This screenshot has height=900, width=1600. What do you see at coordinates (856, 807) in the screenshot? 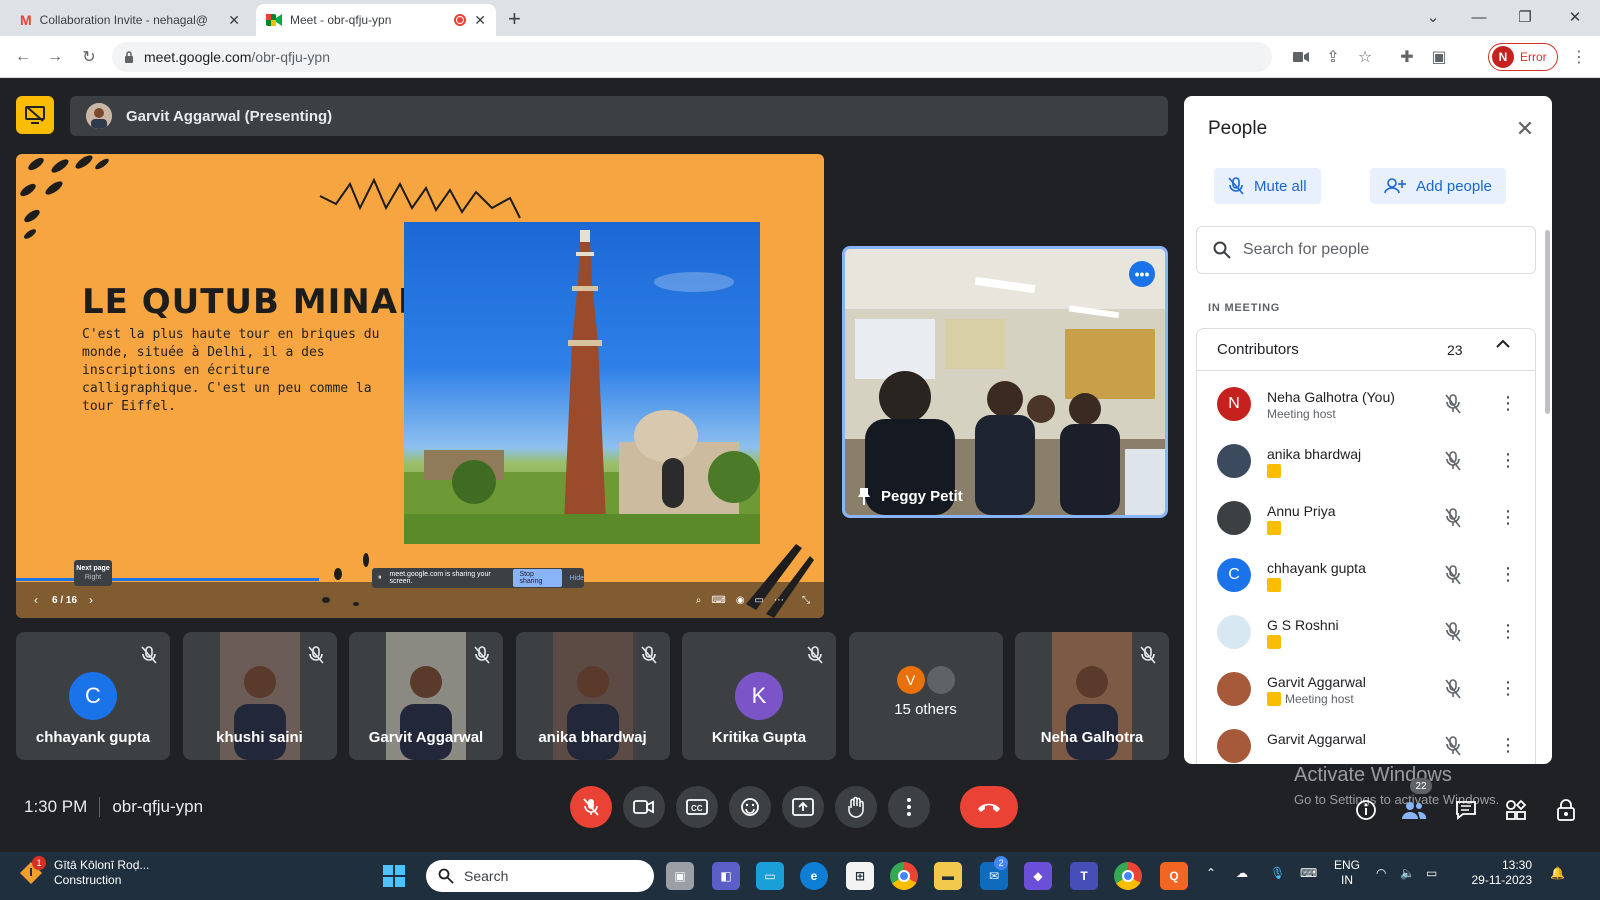
I see `raise-hand-button` at bounding box center [856, 807].